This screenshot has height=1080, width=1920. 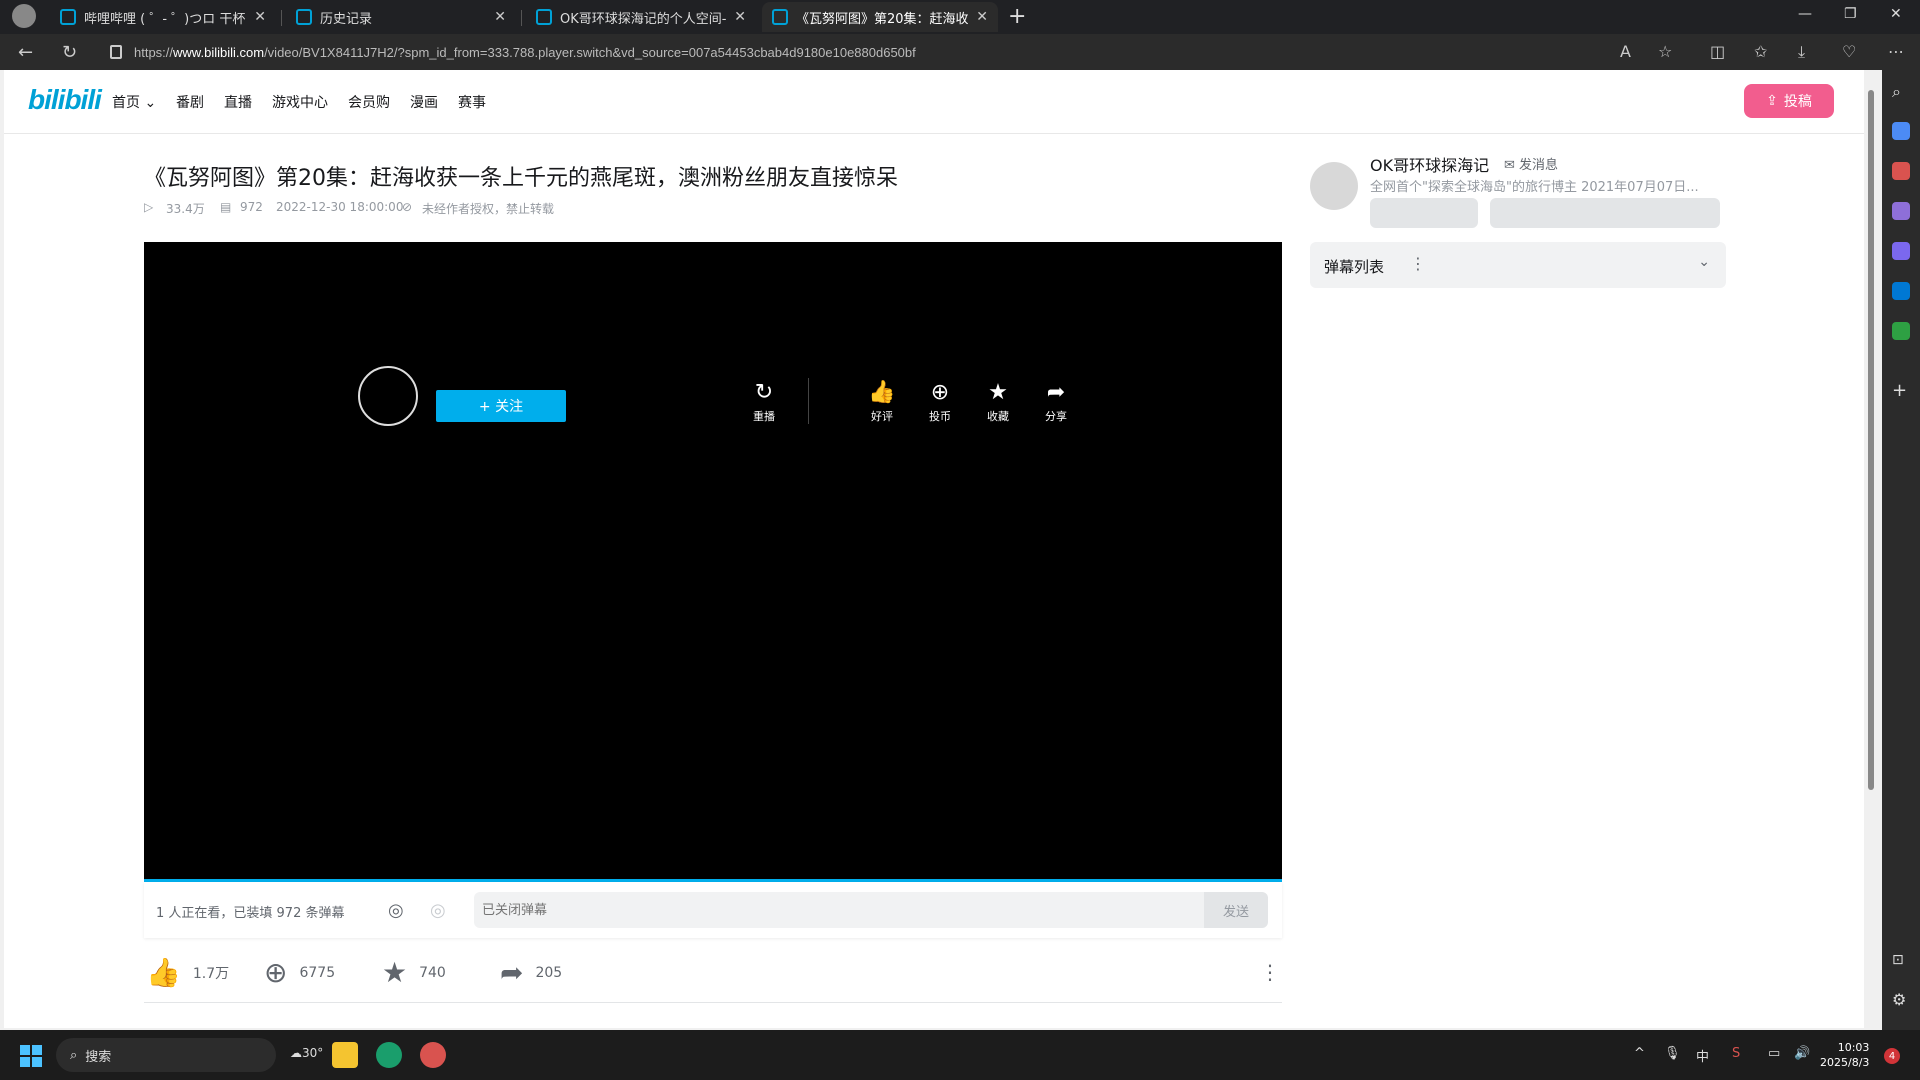 What do you see at coordinates (166, 1055) in the screenshot?
I see `taskbar-search: ⌕ 搜索` at bounding box center [166, 1055].